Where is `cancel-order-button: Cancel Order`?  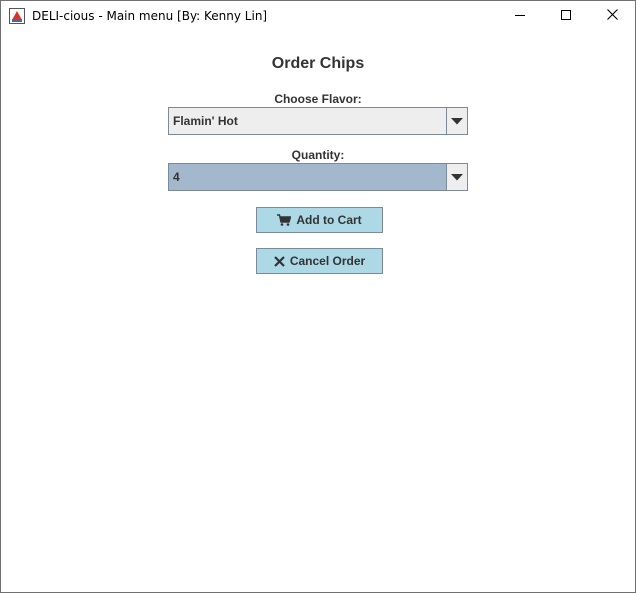
cancel-order-button: Cancel Order is located at coordinates (319, 261).